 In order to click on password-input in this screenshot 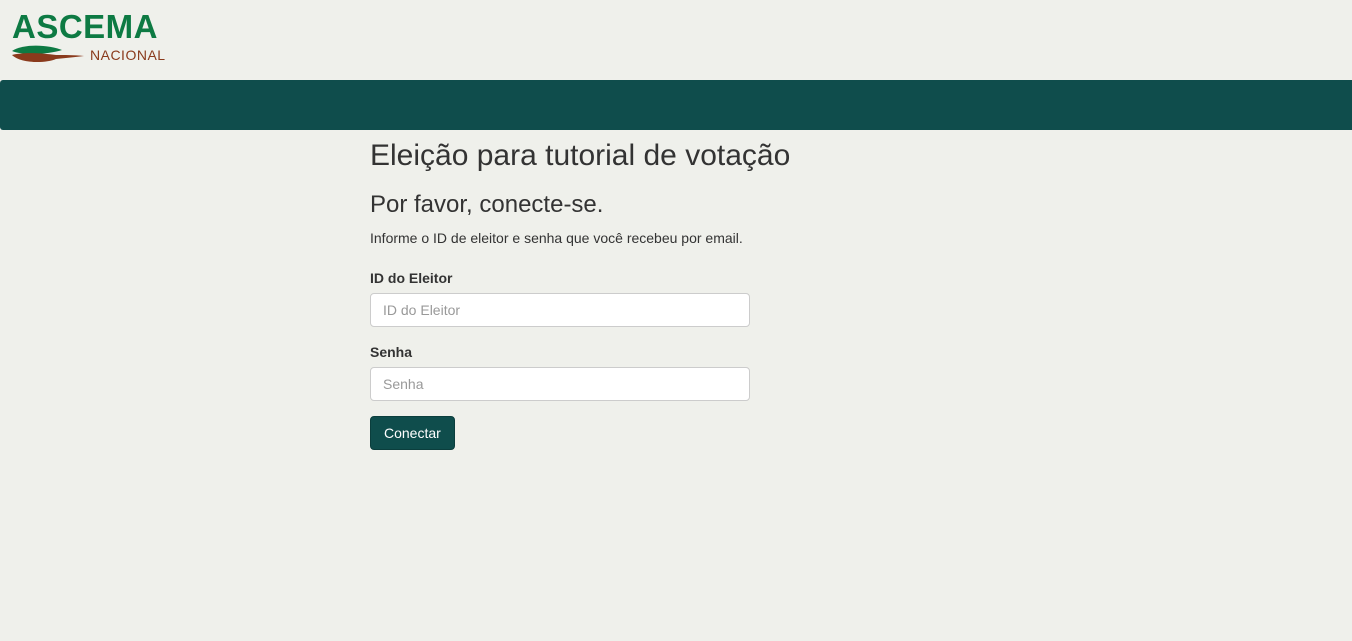, I will do `click(560, 384)`.